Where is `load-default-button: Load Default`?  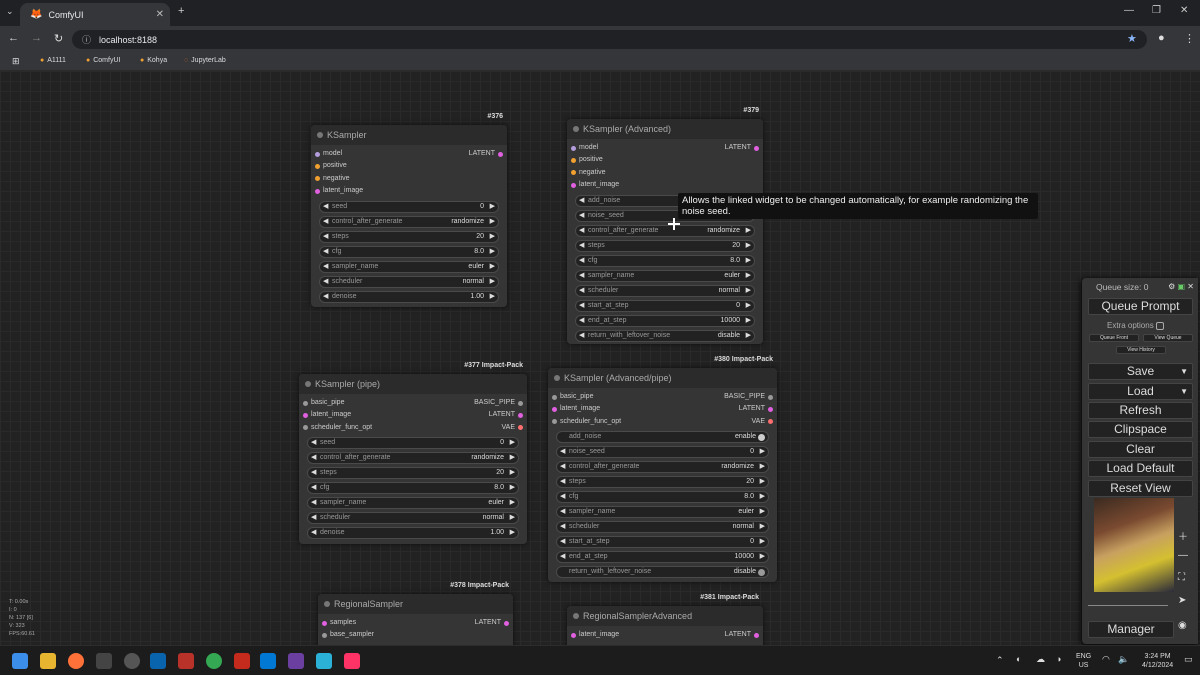 load-default-button: Load Default is located at coordinates (1140, 468).